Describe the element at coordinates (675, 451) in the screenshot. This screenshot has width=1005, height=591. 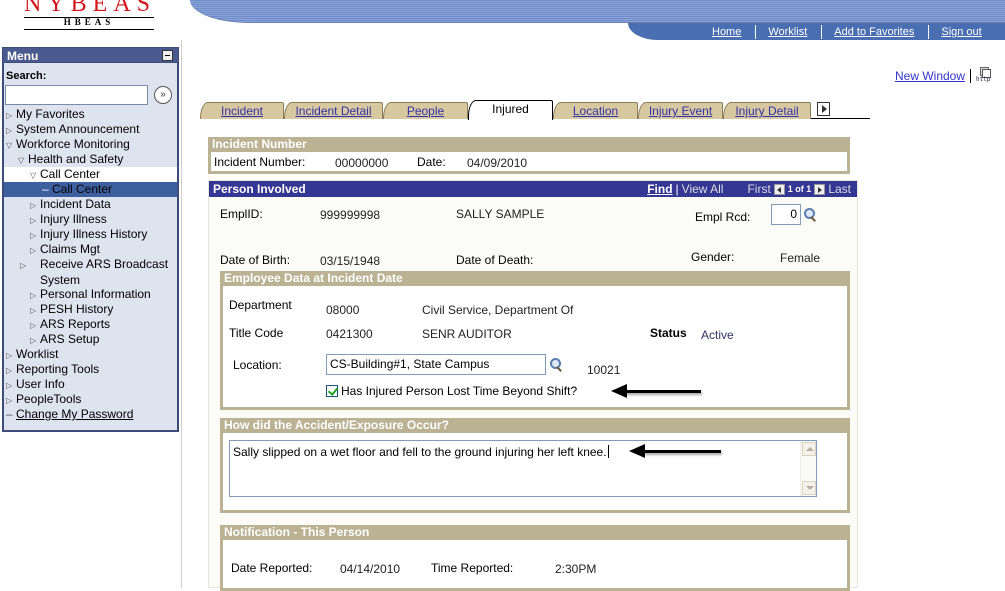
I see `annotation-arrow` at that location.